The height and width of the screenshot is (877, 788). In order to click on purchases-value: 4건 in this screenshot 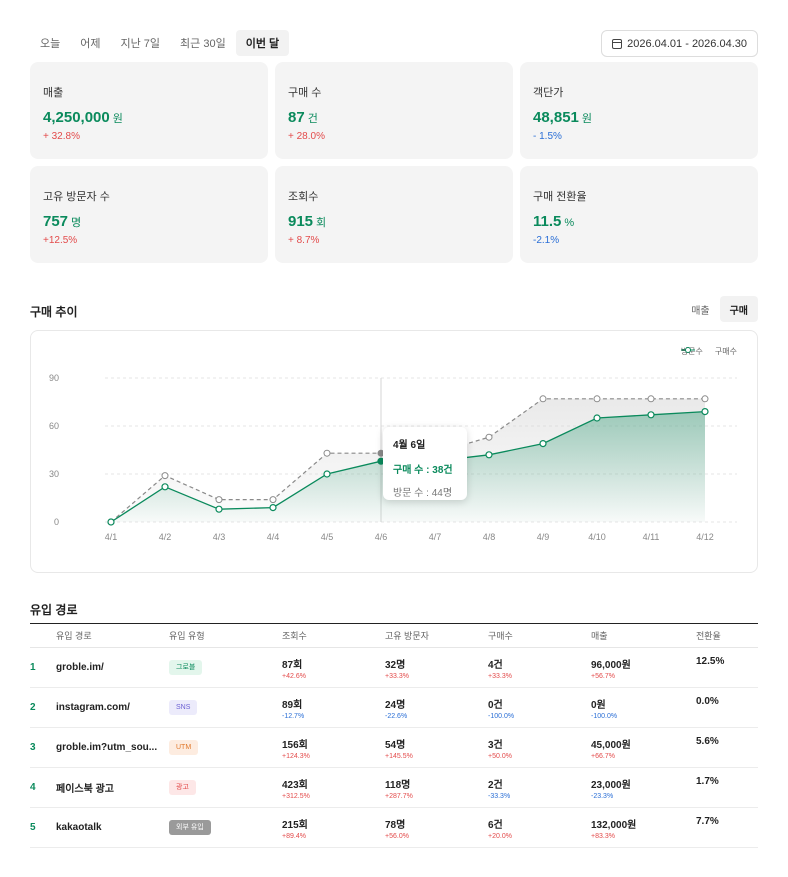, I will do `click(495, 665)`.